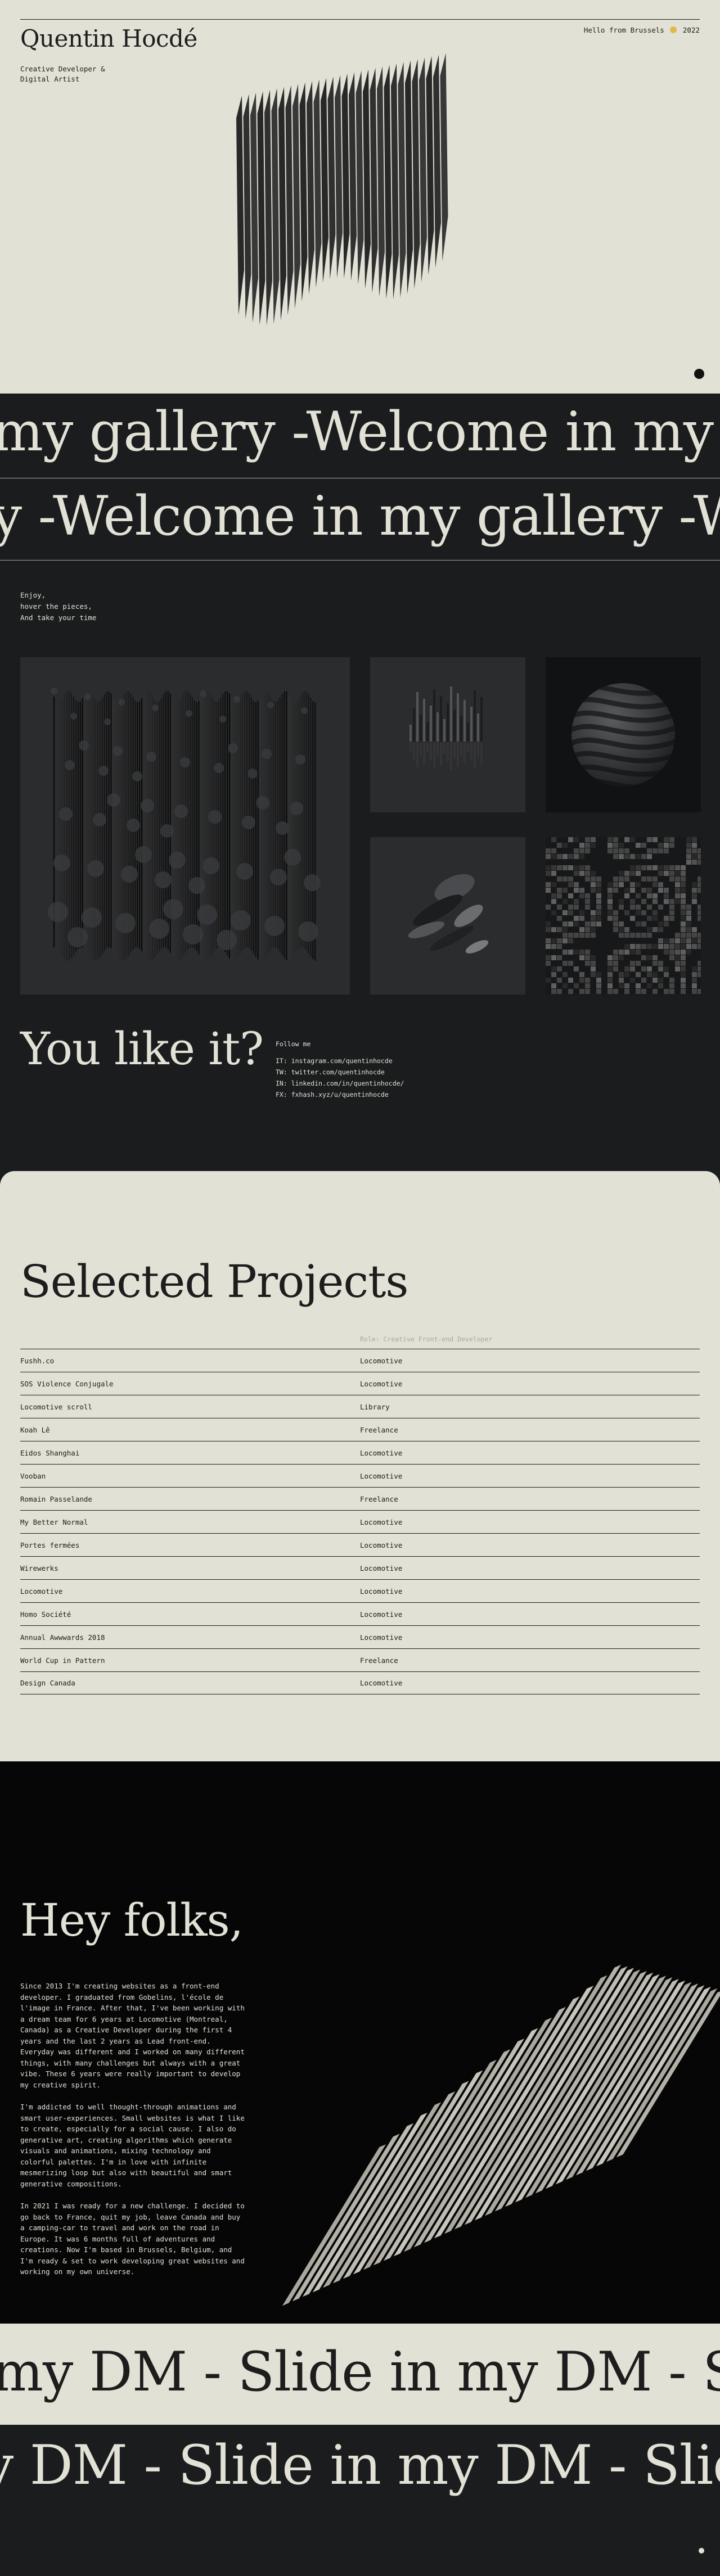 Image resolution: width=720 pixels, height=2576 pixels. I want to click on project-name: Romain Passelande, so click(56, 1498).